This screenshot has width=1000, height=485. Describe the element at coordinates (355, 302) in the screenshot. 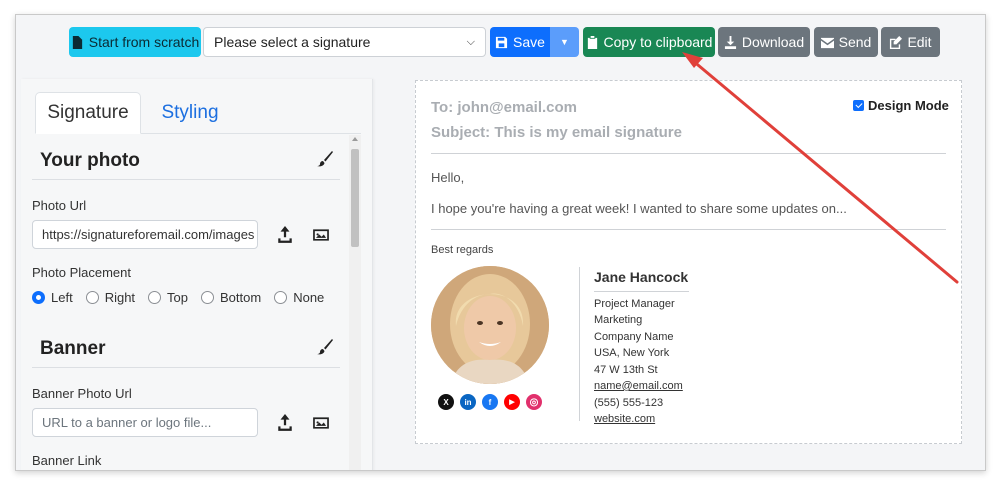

I see `editor-scrollbar` at that location.